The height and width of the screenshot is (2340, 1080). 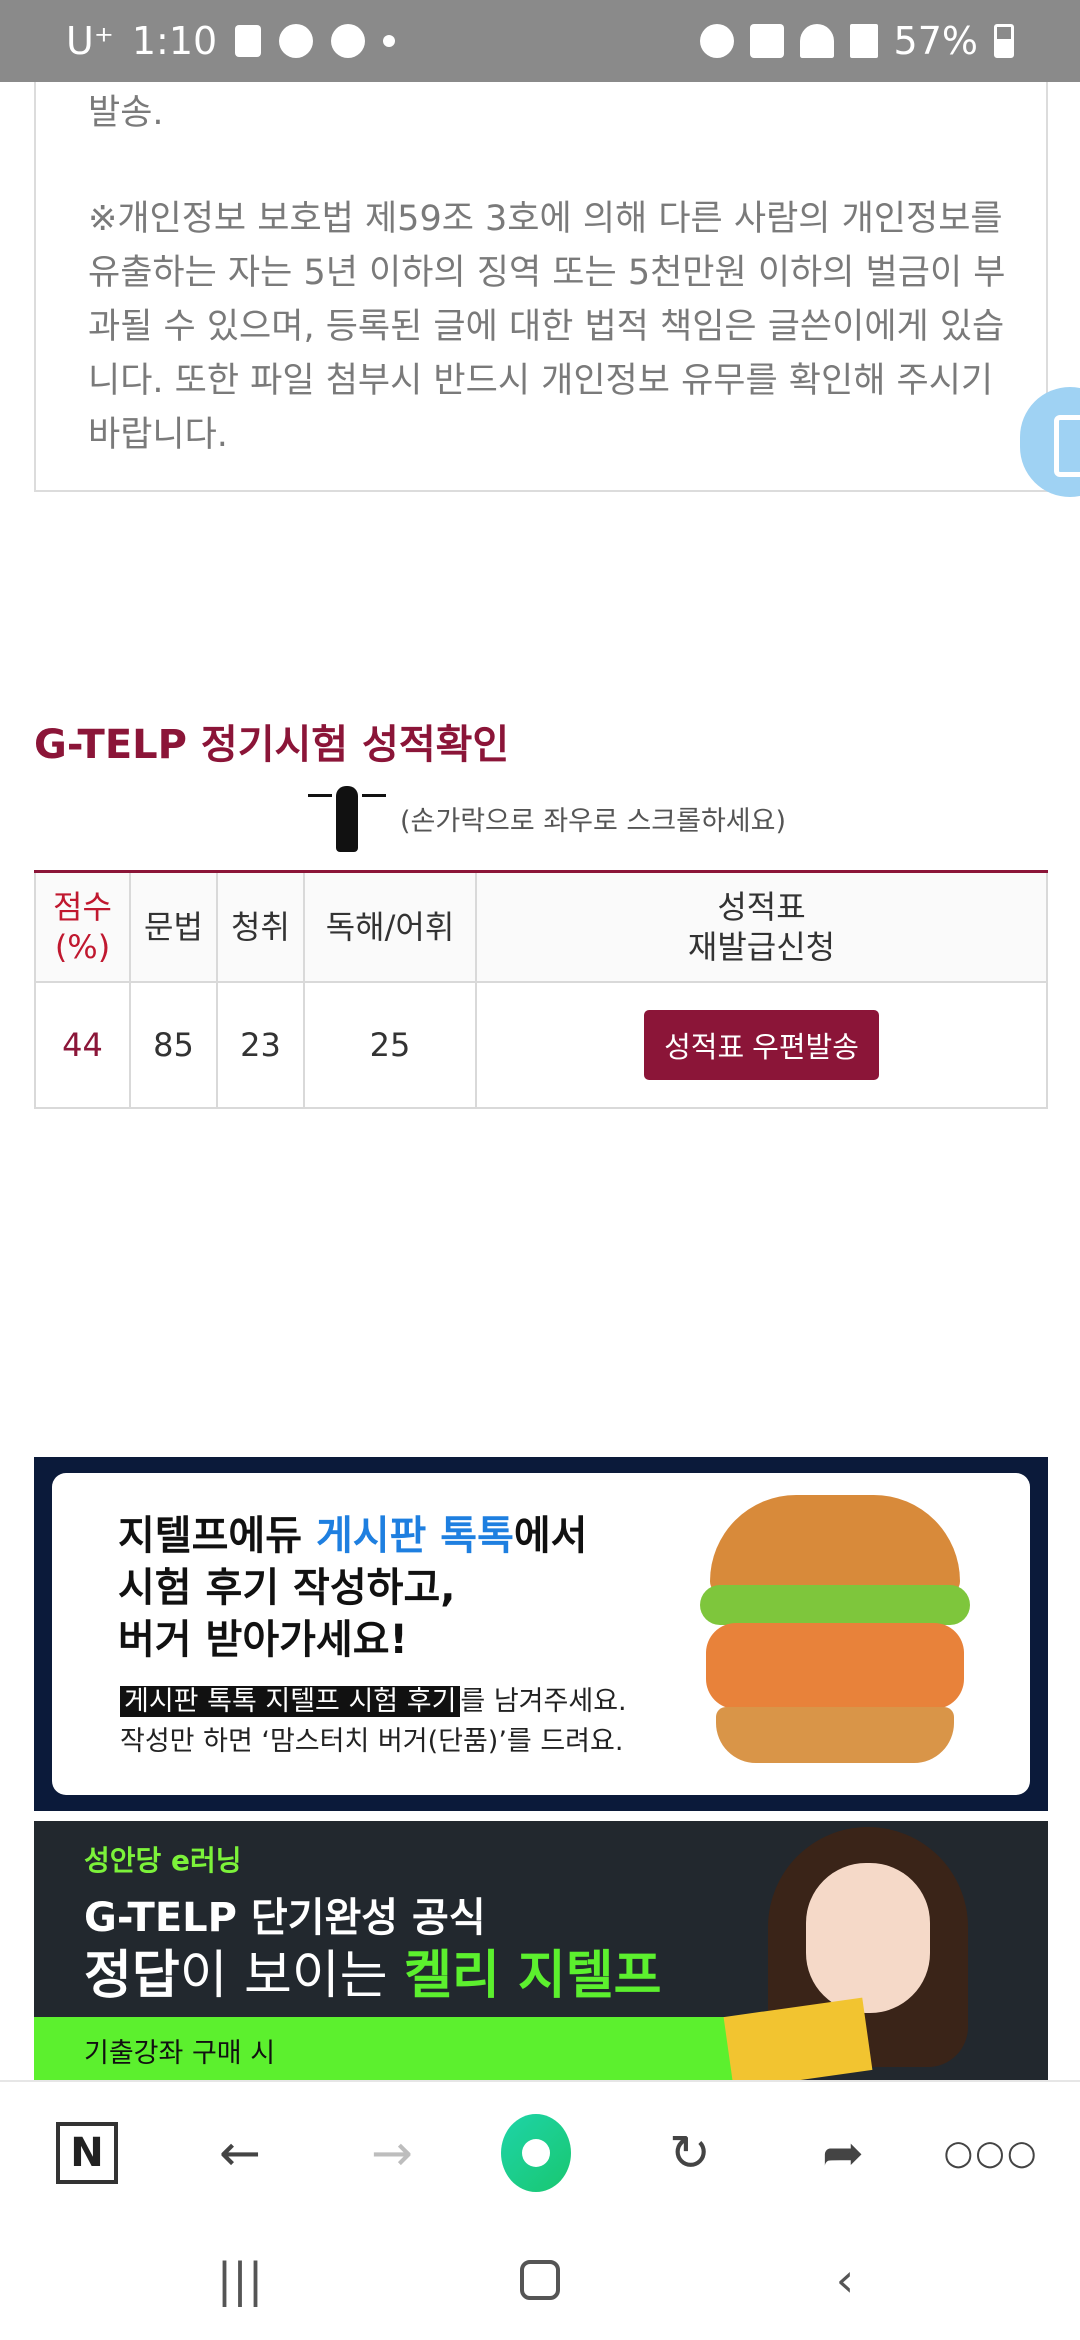 I want to click on col-header-listening: 청취, so click(x=260, y=926).